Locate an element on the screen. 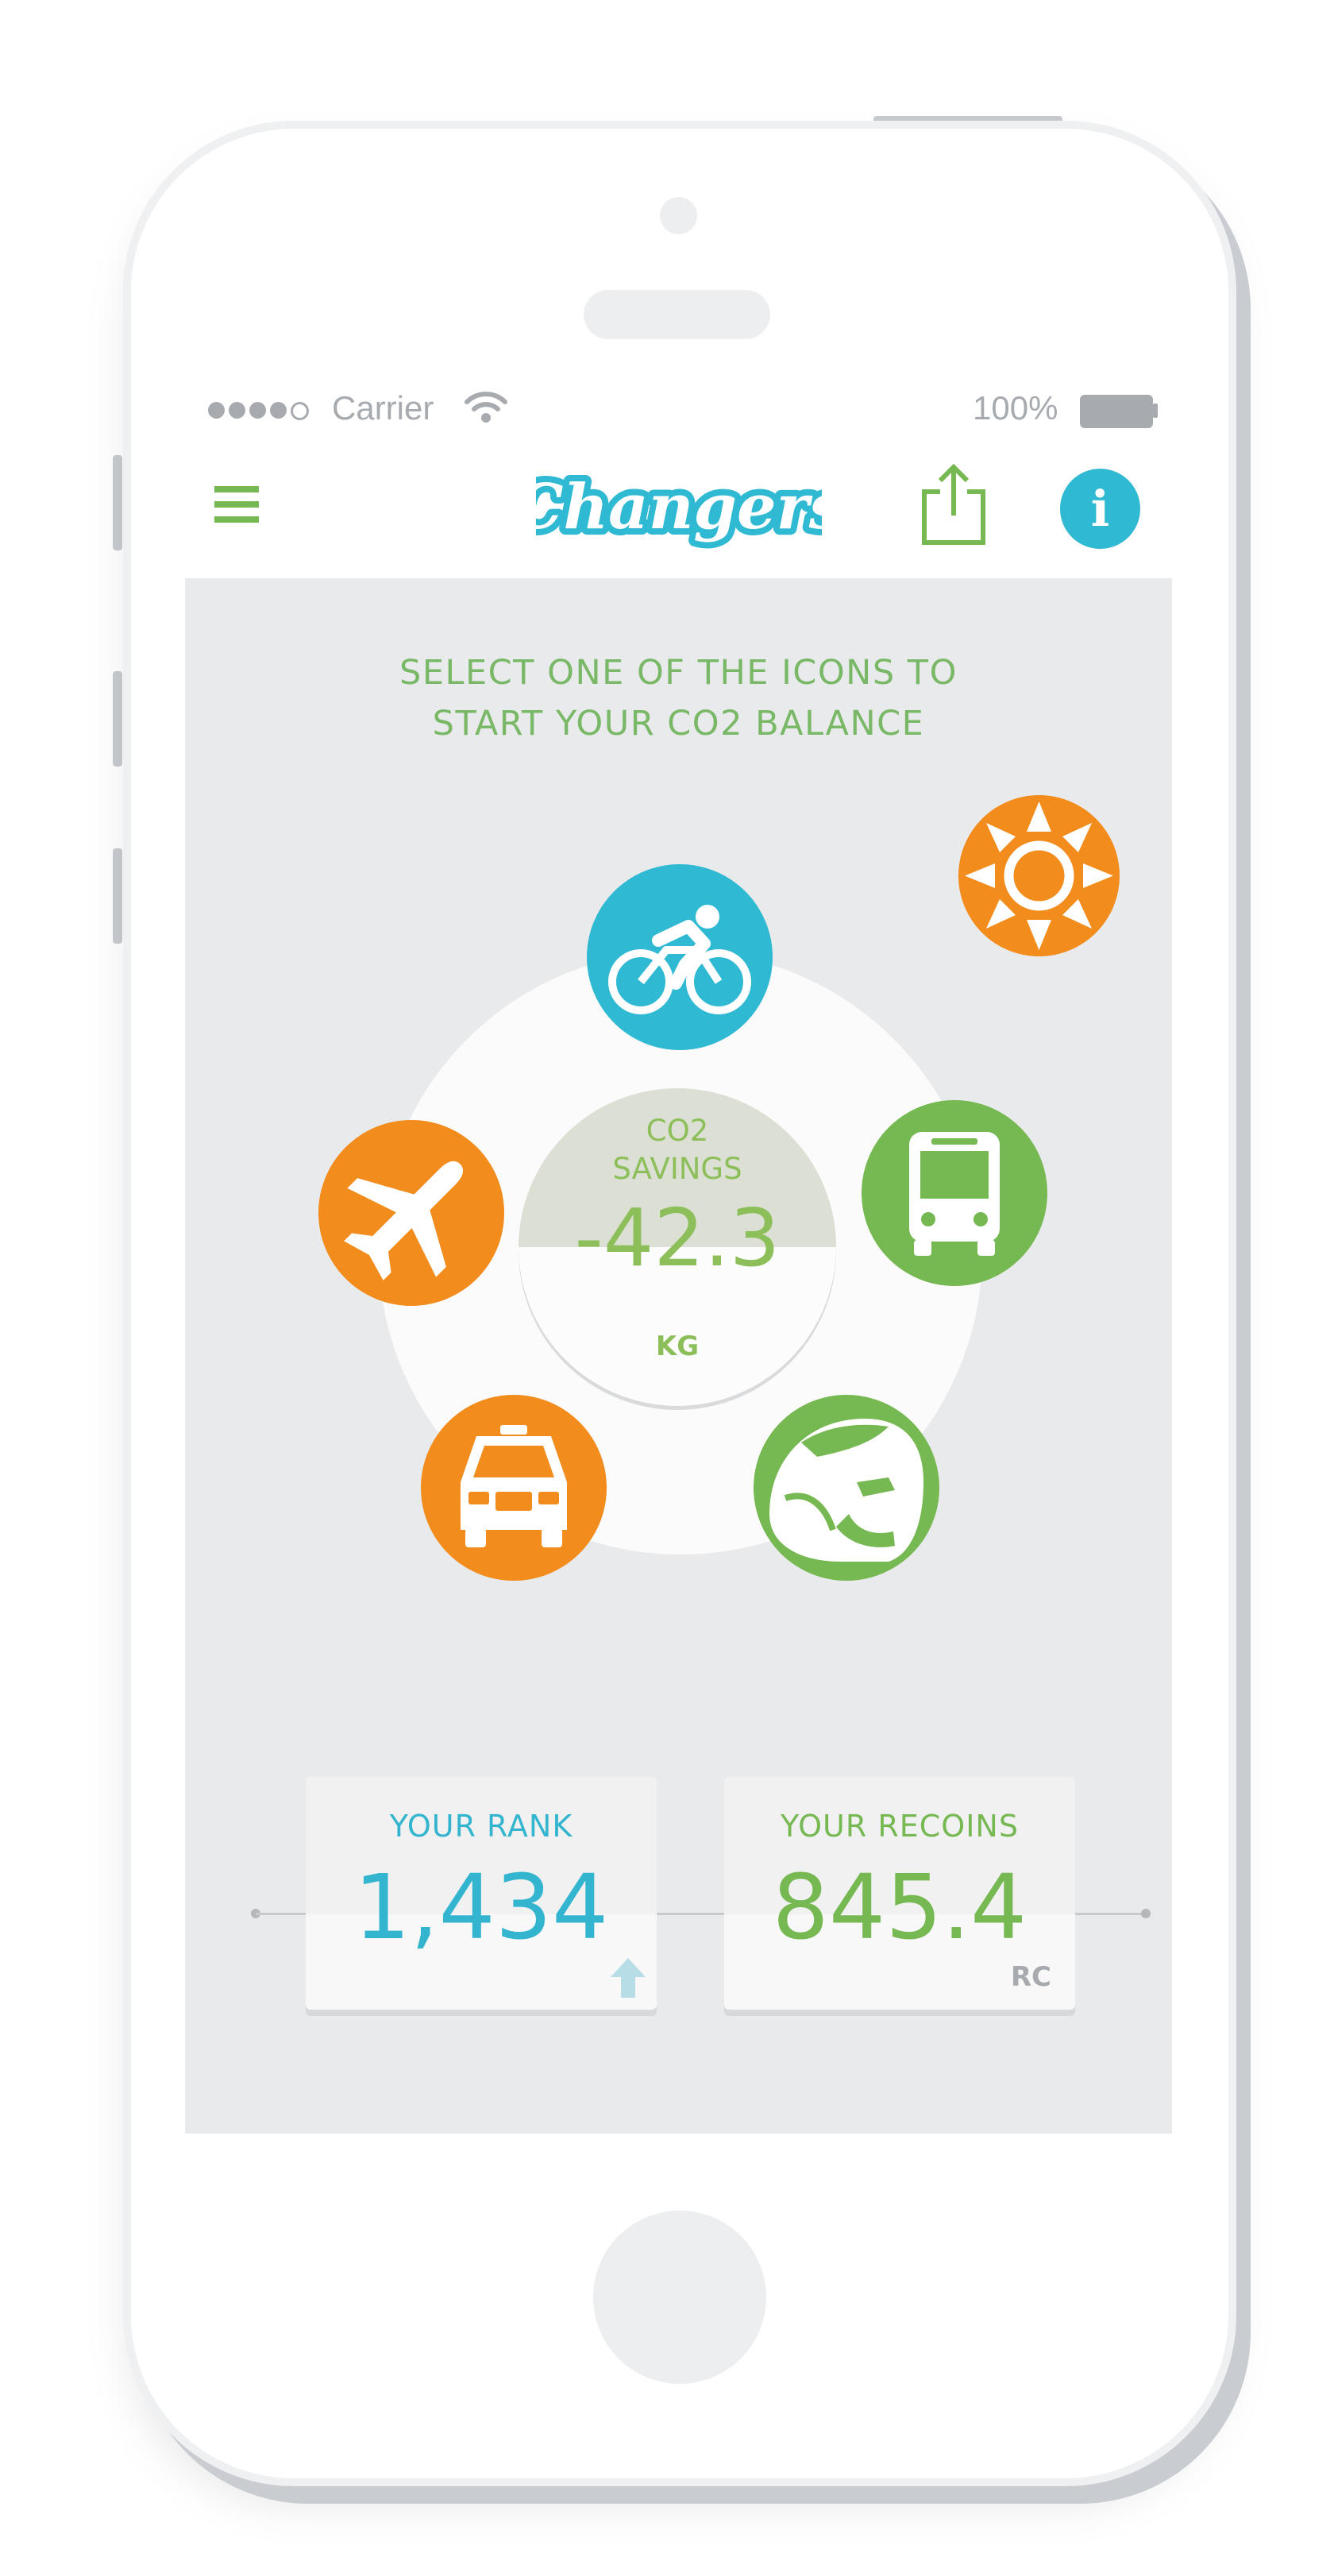 The height and width of the screenshot is (2576, 1334). plane-mode-button is located at coordinates (411, 1213).